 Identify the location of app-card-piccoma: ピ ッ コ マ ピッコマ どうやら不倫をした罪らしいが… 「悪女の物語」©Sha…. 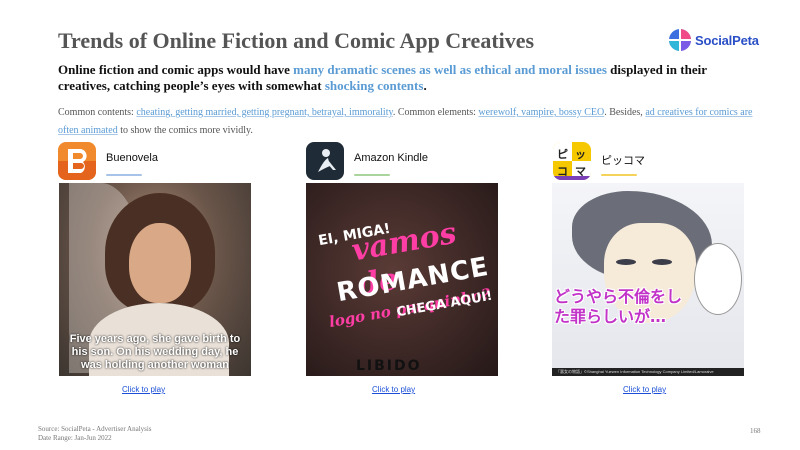
(652, 268).